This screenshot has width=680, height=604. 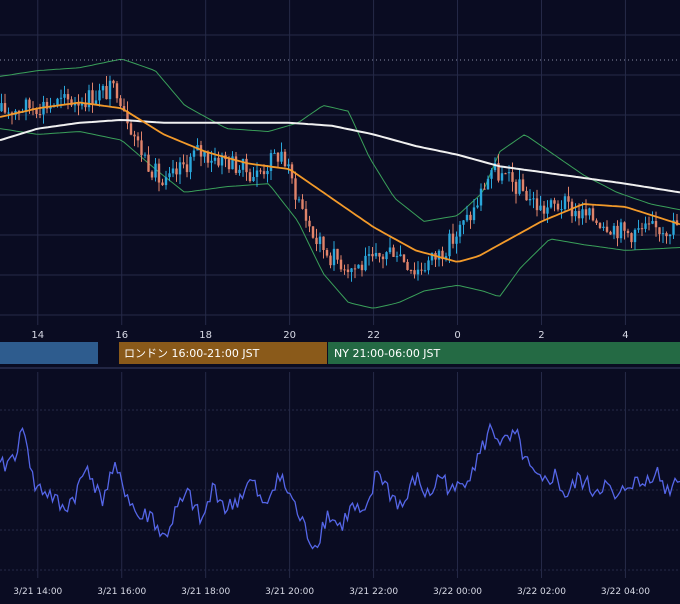 I want to click on price-tick-label: 2, so click(x=541, y=335).